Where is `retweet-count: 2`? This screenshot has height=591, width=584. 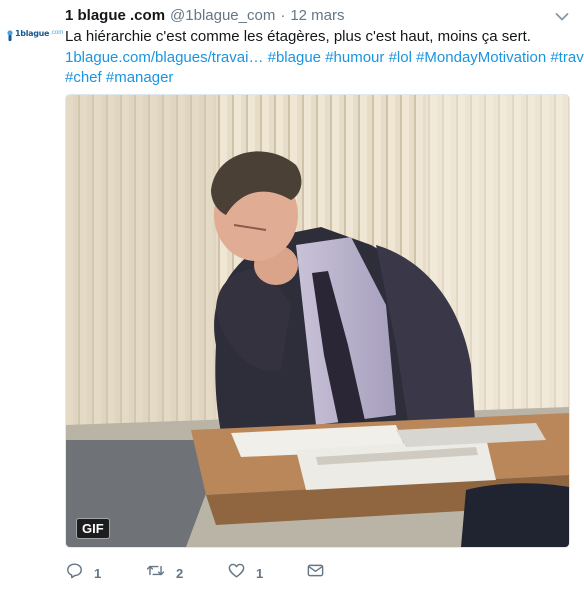
retweet-count: 2 is located at coordinates (180, 573).